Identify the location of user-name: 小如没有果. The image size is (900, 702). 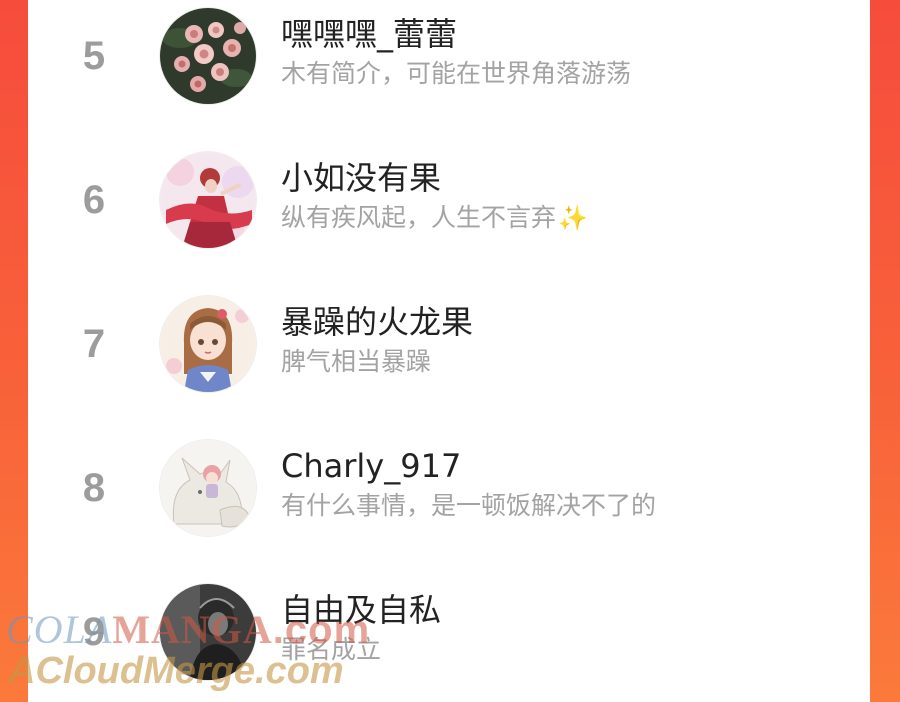
(361, 178).